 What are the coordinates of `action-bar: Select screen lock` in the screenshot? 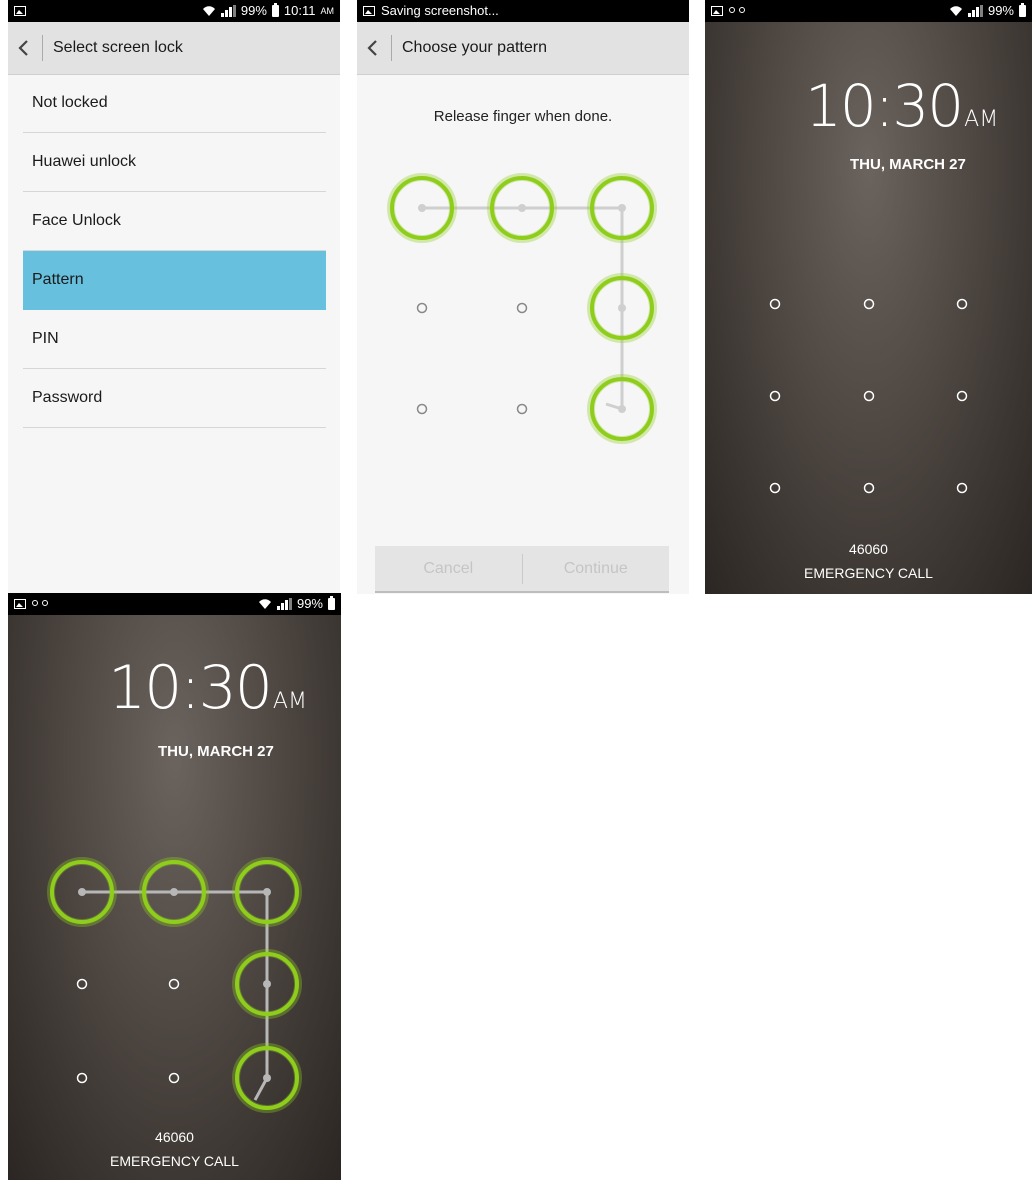 It's located at (174, 48).